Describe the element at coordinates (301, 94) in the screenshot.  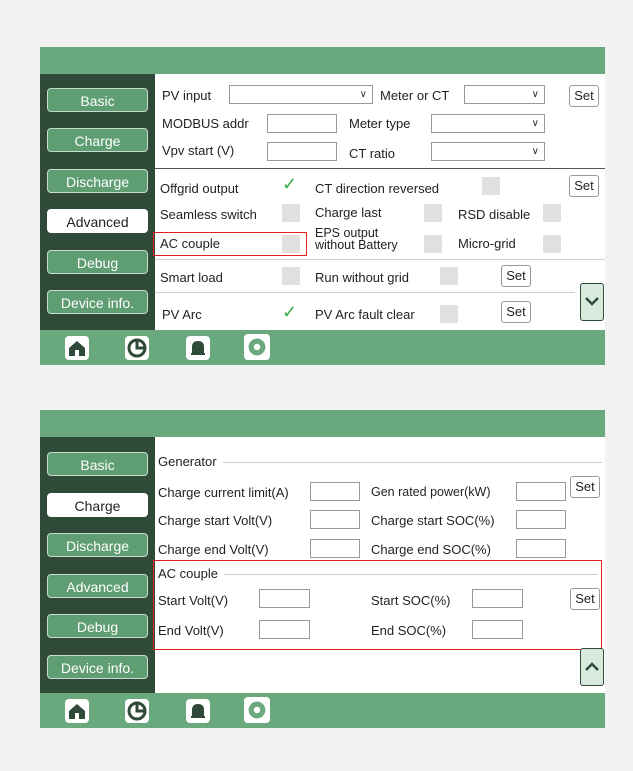
I see `pv-input-select: ∨` at that location.